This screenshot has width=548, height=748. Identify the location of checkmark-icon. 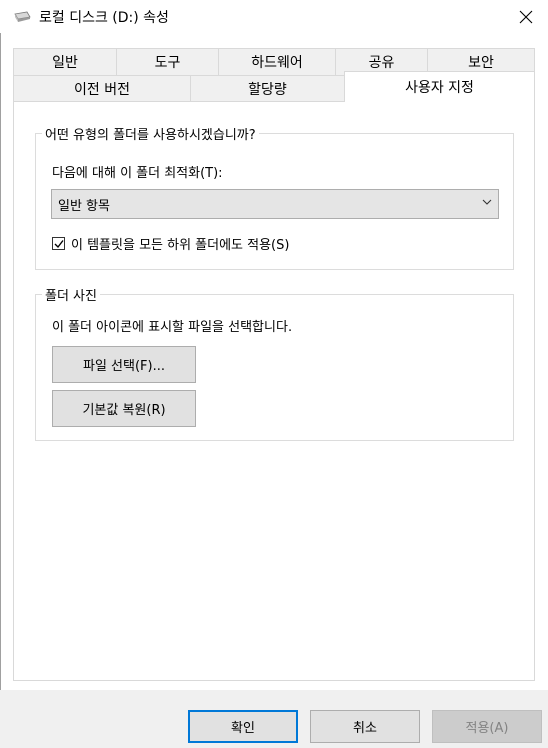
(59, 244).